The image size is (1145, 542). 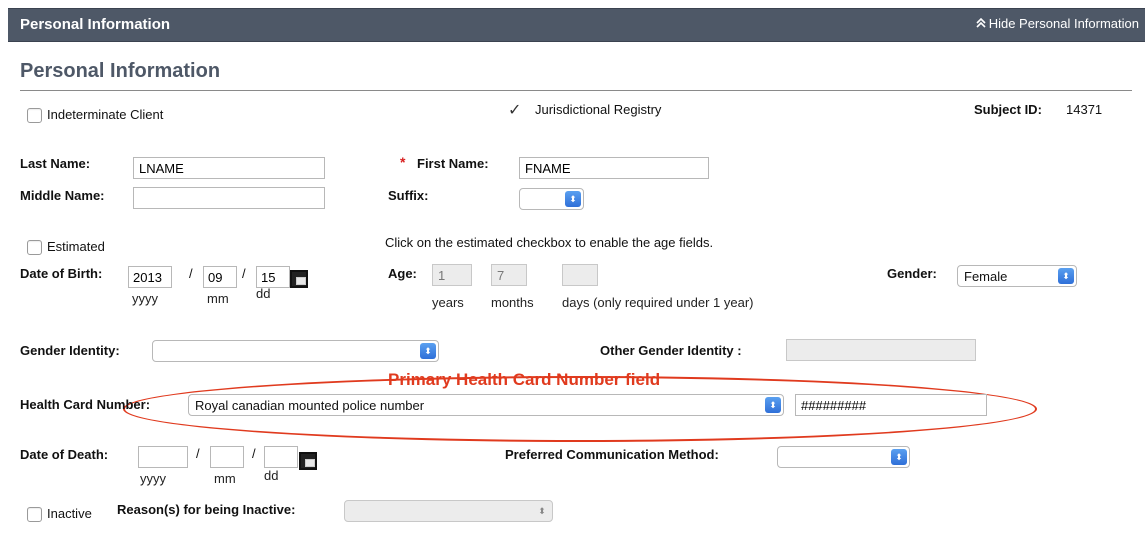 What do you see at coordinates (163, 457) in the screenshot?
I see `dod-year-input` at bounding box center [163, 457].